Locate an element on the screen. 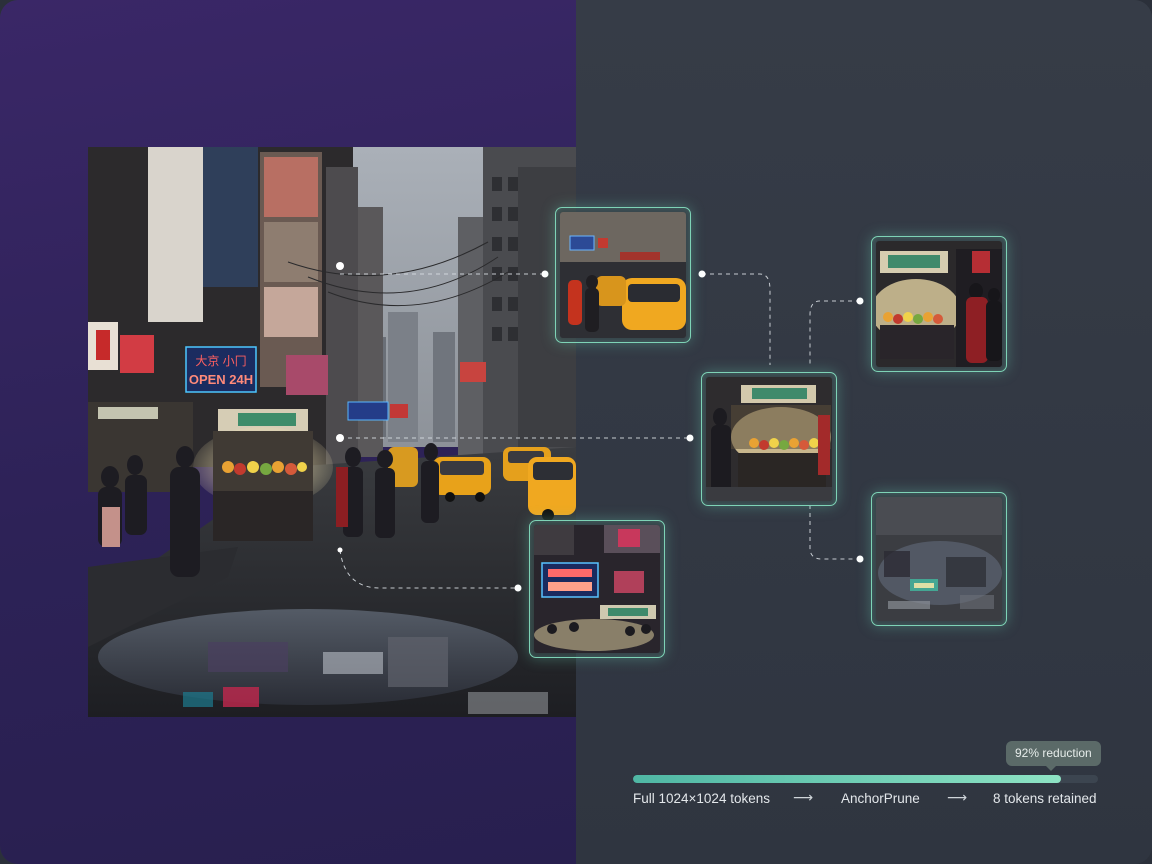 Image resolution: width=1152 pixels, height=864 pixels. reduction-badge: 92% reduction is located at coordinates (1053, 756).